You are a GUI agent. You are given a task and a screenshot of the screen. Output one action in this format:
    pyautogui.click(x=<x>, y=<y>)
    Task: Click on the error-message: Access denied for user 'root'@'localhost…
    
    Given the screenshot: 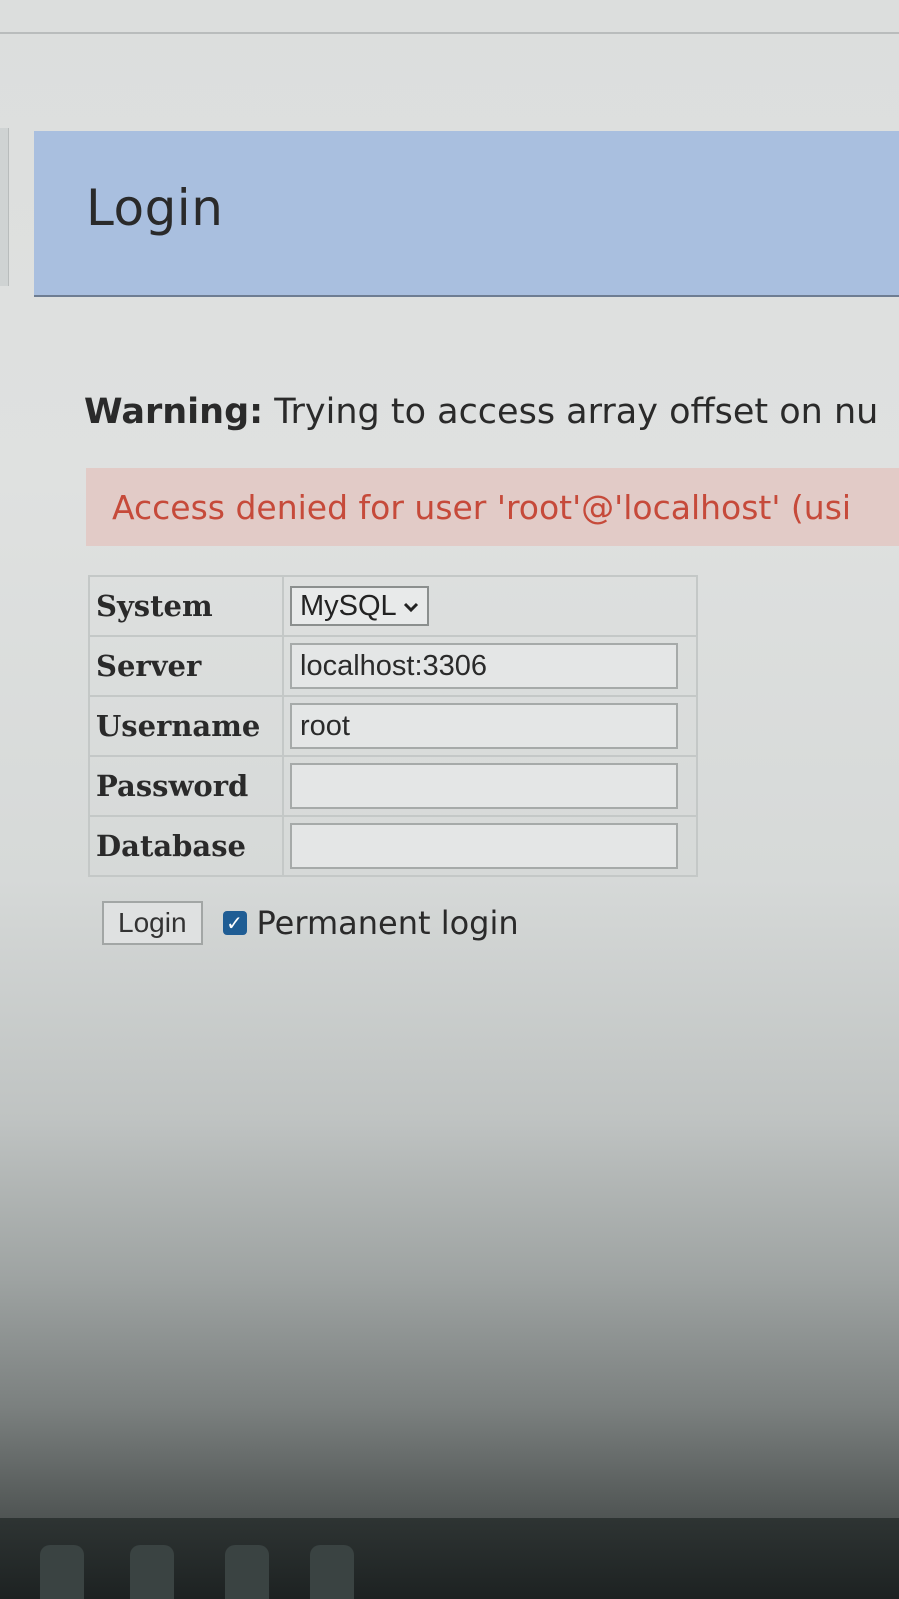 What is the action you would take?
    pyautogui.click(x=482, y=507)
    